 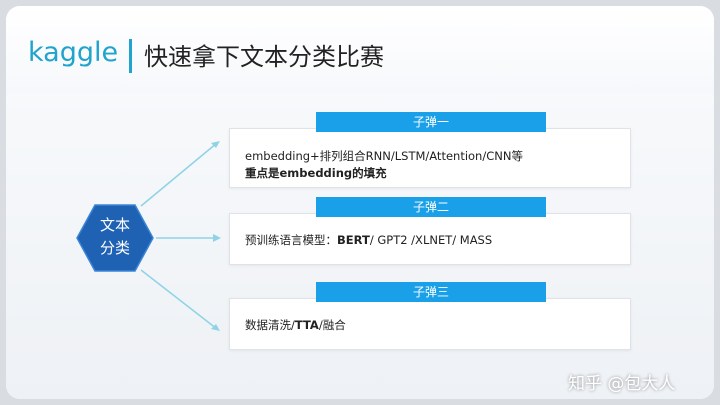 I want to click on section-3-prefix: 数据清洗/, so click(x=270, y=325).